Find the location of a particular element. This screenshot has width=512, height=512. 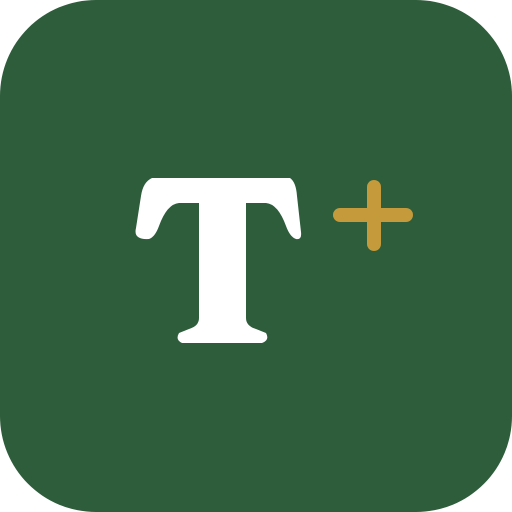

plus-icon is located at coordinates (373, 215).